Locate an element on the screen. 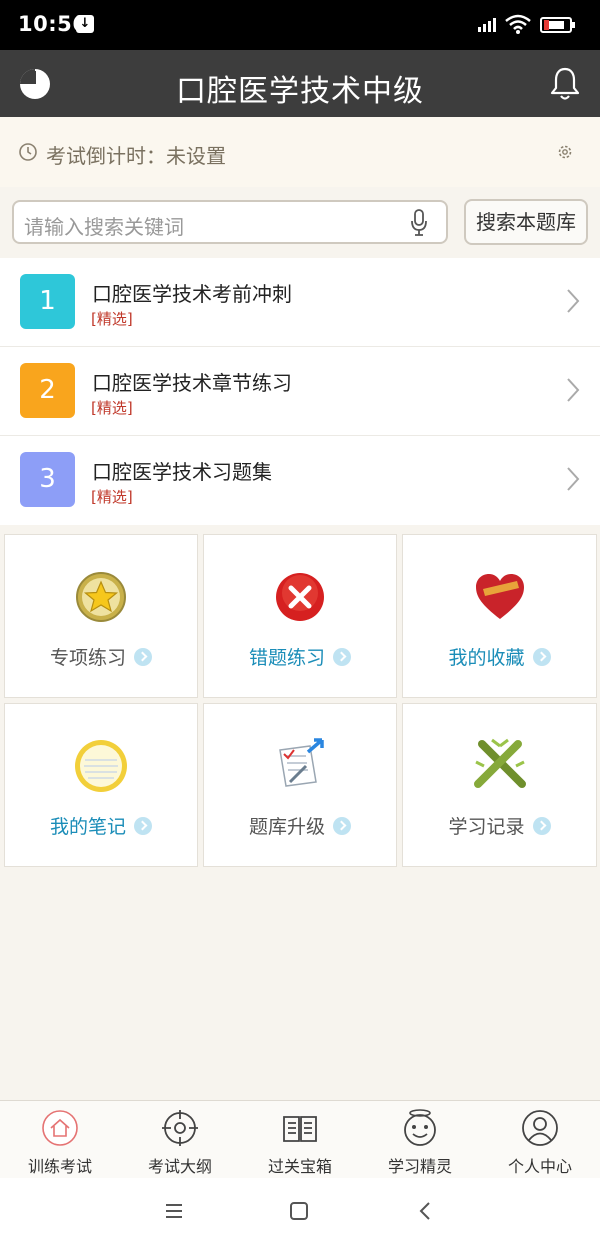 The height and width of the screenshot is (1249, 600). tab-personal-center: 个人中心 is located at coordinates (540, 1140).